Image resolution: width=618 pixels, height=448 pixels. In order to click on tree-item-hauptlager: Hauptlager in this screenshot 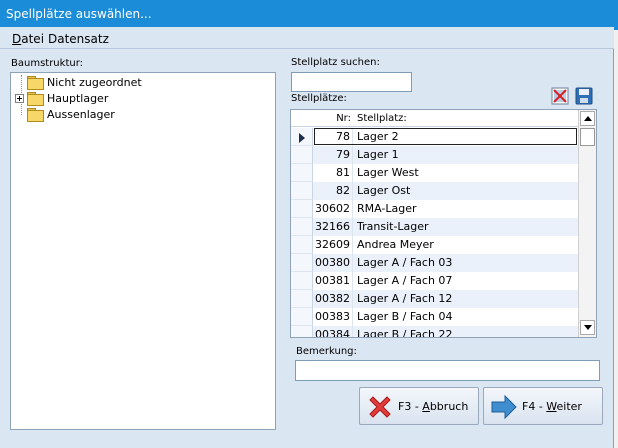, I will do `click(61, 98)`.